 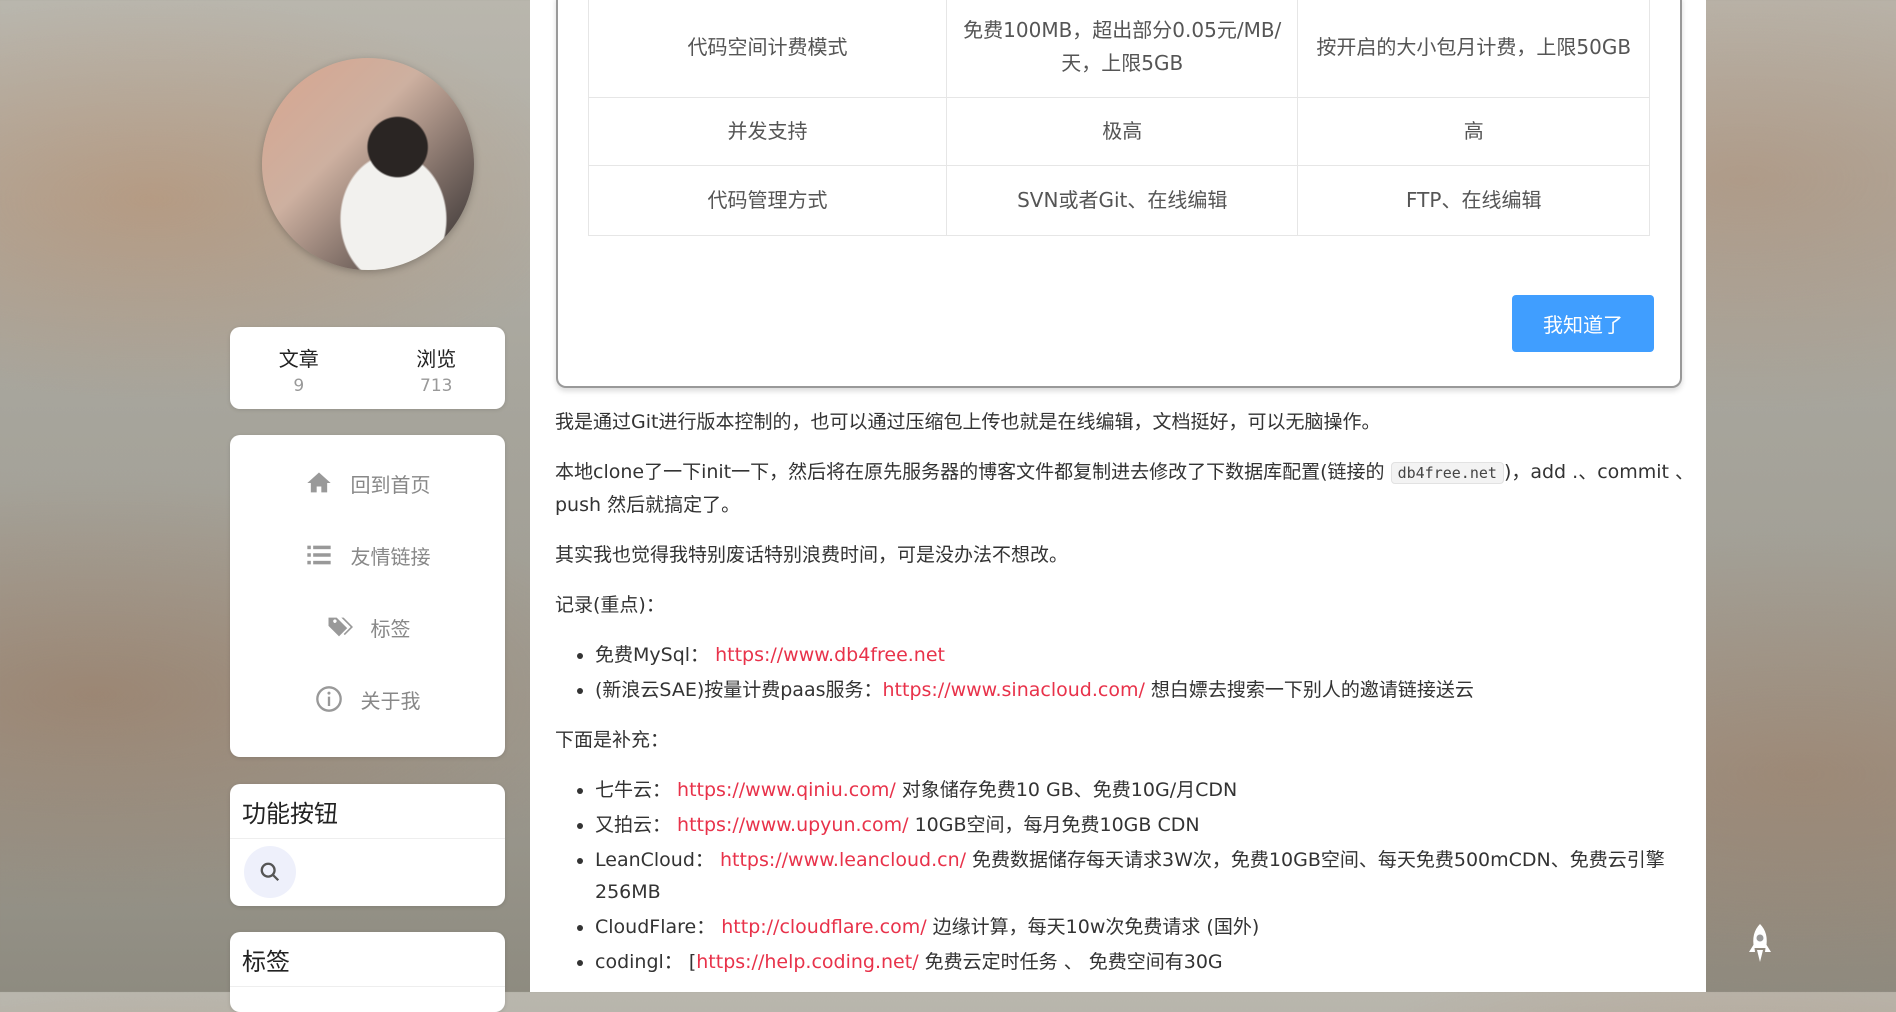 What do you see at coordinates (299, 386) in the screenshot?
I see `stat-value: 9` at bounding box center [299, 386].